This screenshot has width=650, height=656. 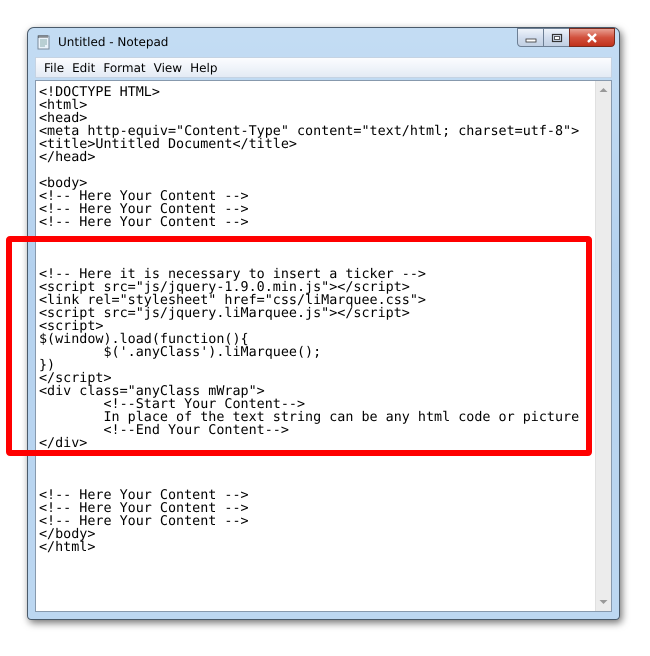 What do you see at coordinates (113, 42) in the screenshot?
I see `window-title: Untitled - Notepad` at bounding box center [113, 42].